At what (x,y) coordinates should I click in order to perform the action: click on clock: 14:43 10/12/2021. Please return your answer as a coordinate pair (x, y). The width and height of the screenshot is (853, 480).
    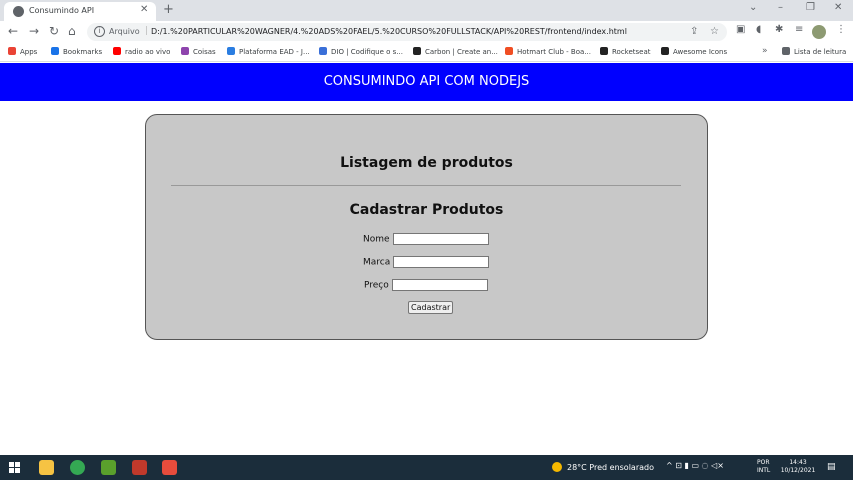
    Looking at the image, I should click on (798, 467).